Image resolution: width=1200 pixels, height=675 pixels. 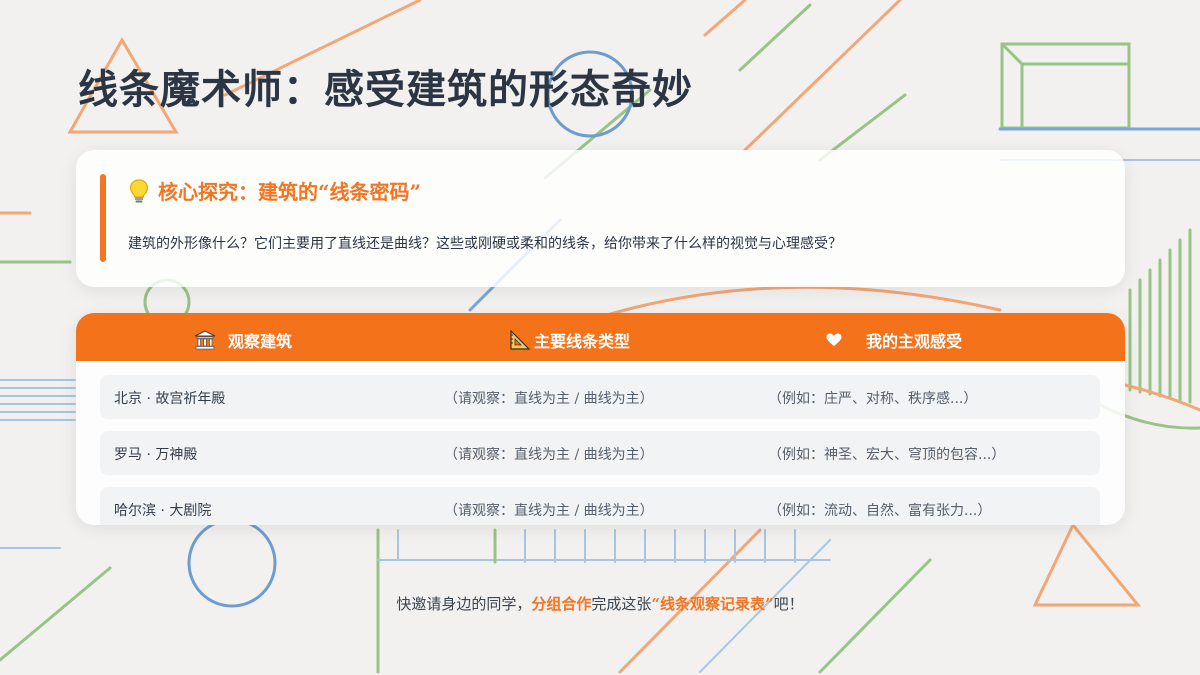 I want to click on cell-building: 哈尔滨 · 大剧院, so click(x=163, y=511).